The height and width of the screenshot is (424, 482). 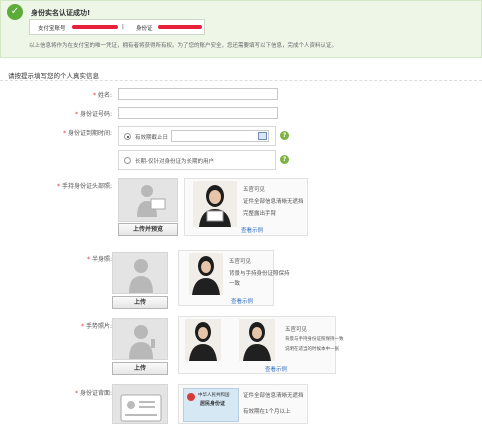 I want to click on option-date-box: 有效期截止日, so click(x=197, y=136).